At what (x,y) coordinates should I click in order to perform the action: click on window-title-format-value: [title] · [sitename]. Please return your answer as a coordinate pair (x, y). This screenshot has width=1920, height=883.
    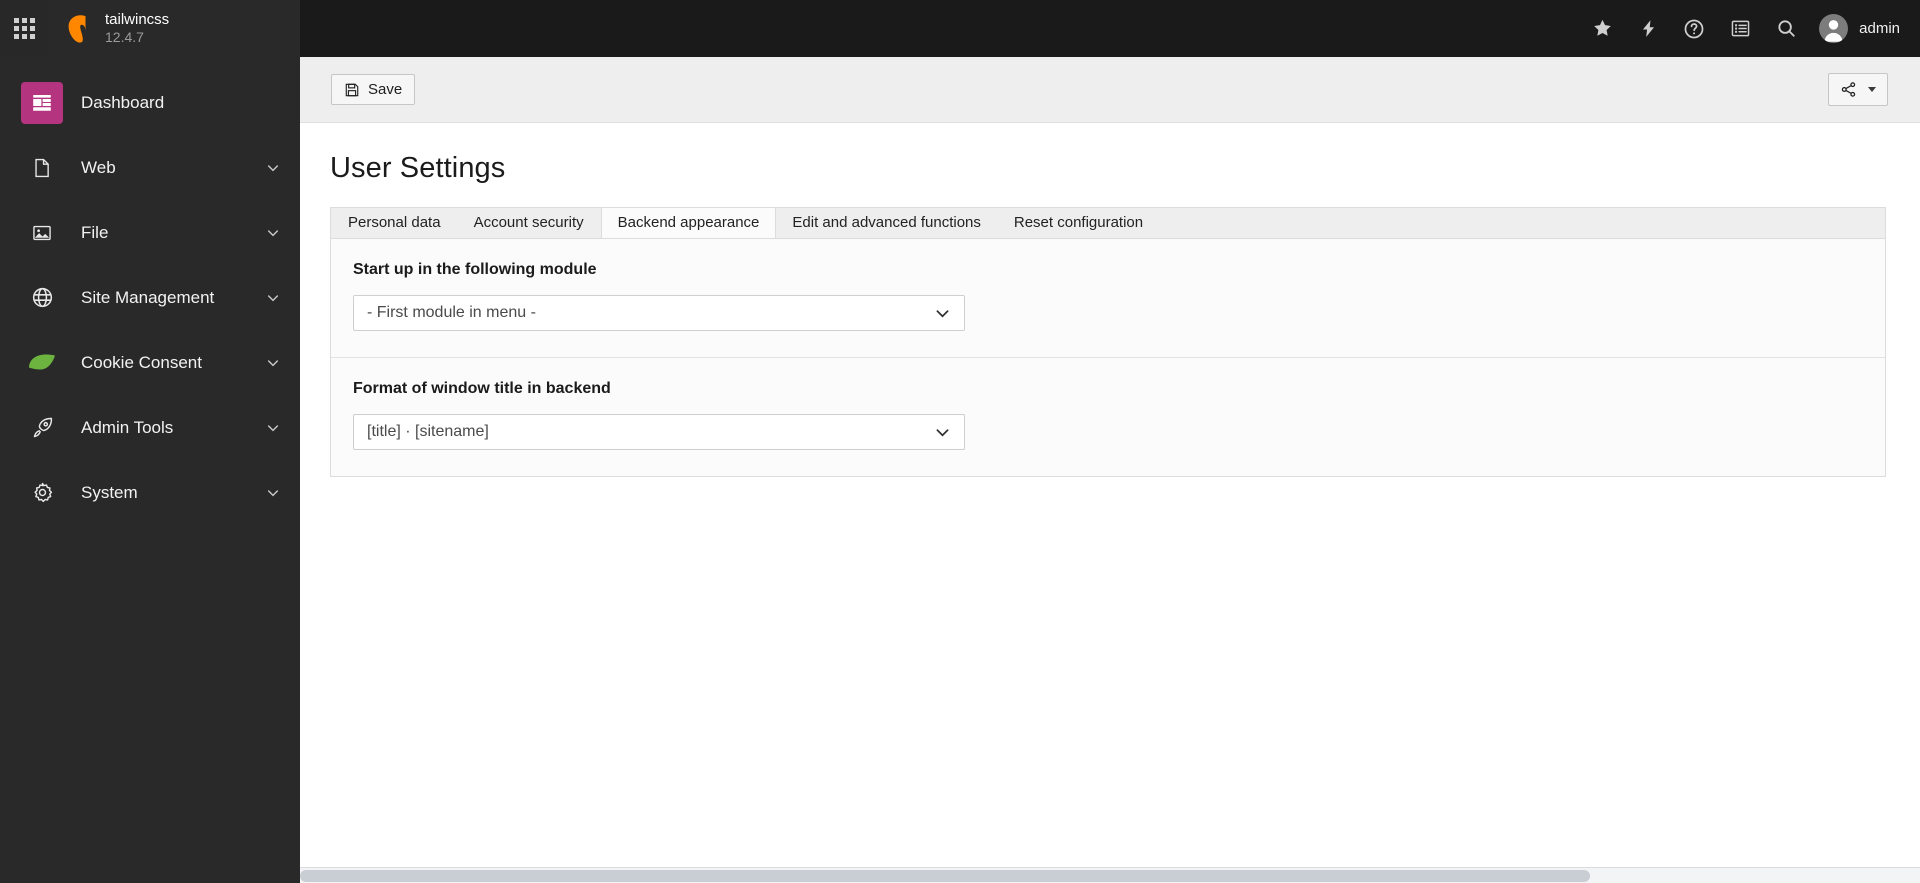
    Looking at the image, I should click on (428, 431).